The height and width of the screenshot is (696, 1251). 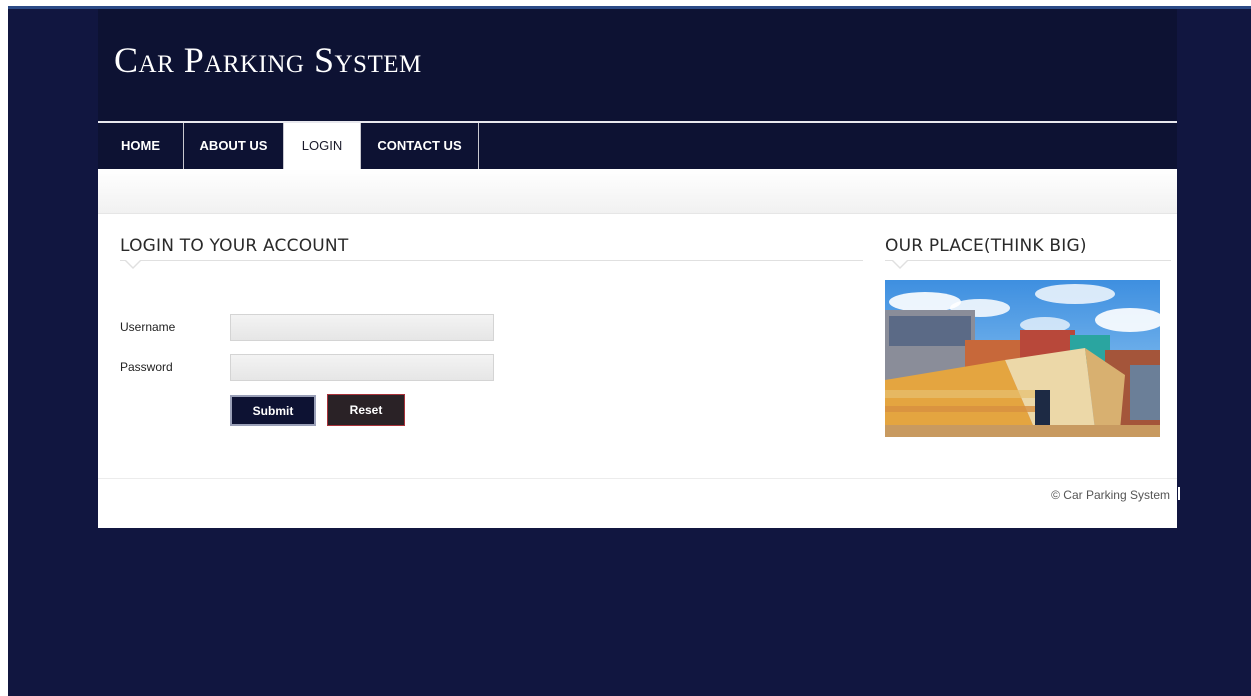 I want to click on sub-banner, so click(x=637, y=191).